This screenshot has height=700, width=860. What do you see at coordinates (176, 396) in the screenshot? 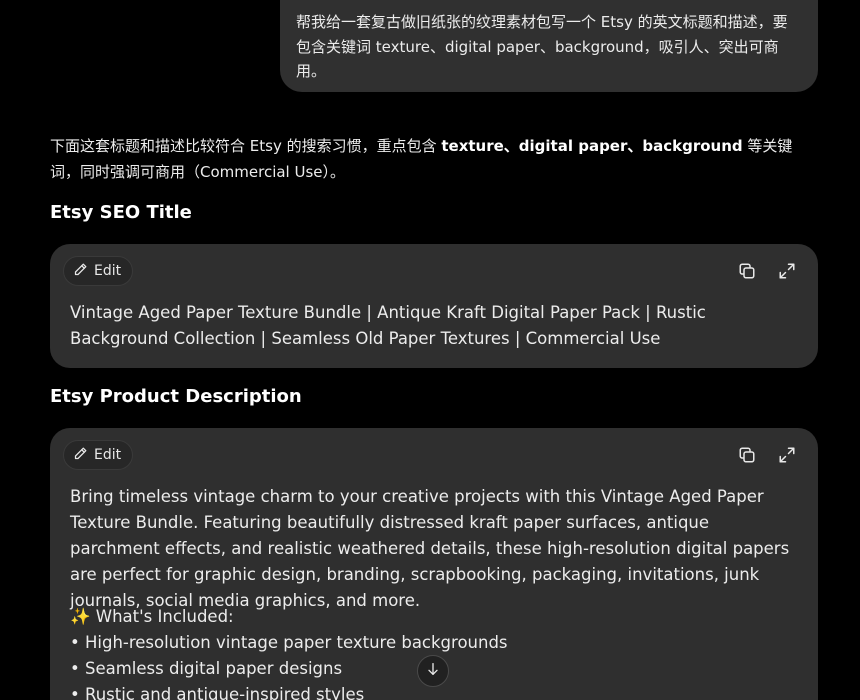
I see `description-heading: Etsy Product Description` at bounding box center [176, 396].